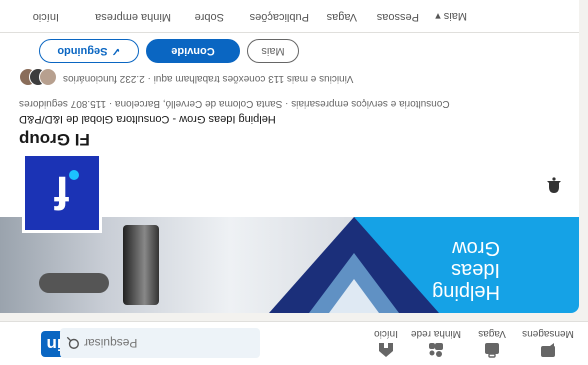  What do you see at coordinates (133, 17) in the screenshot?
I see `tab-my-company: Minha empresa` at bounding box center [133, 17].